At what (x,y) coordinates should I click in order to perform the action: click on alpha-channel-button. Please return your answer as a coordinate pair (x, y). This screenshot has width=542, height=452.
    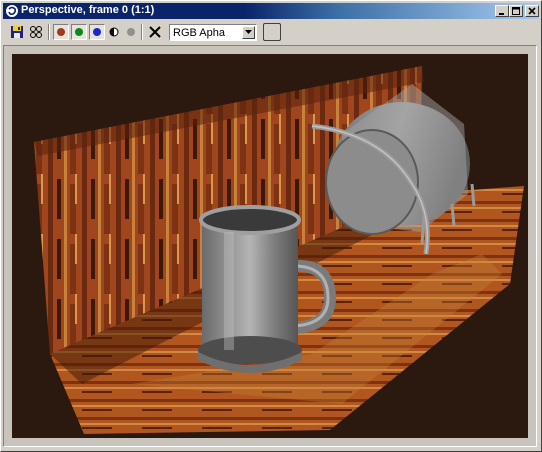
    Looking at the image, I should click on (131, 32).